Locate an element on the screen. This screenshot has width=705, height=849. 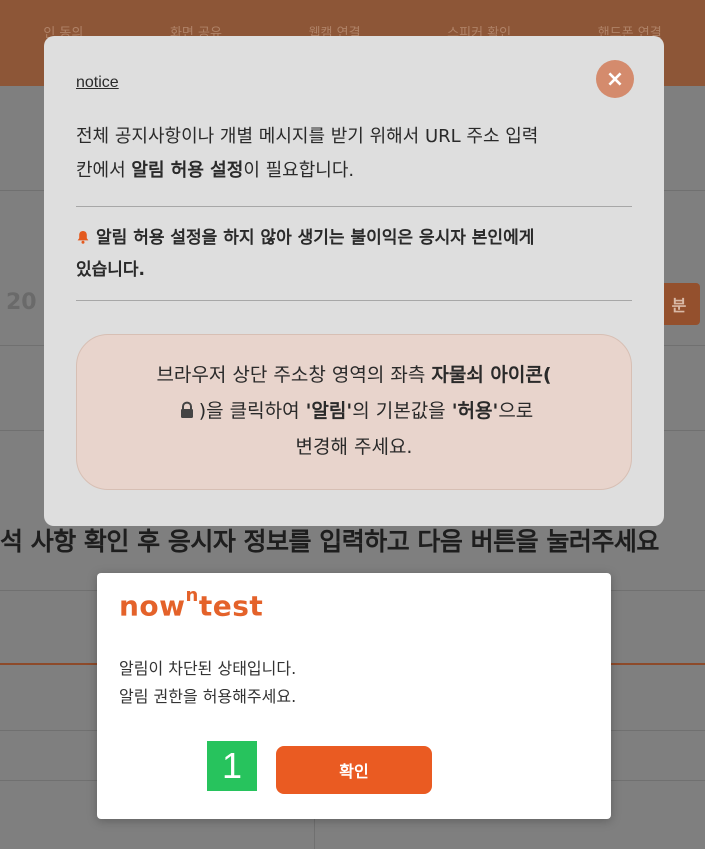
warning-message: 알림 허용 설정을 하지 않아 생기는 불이익은 응시자 본인에게 있습니다. is located at coordinates (356, 254).